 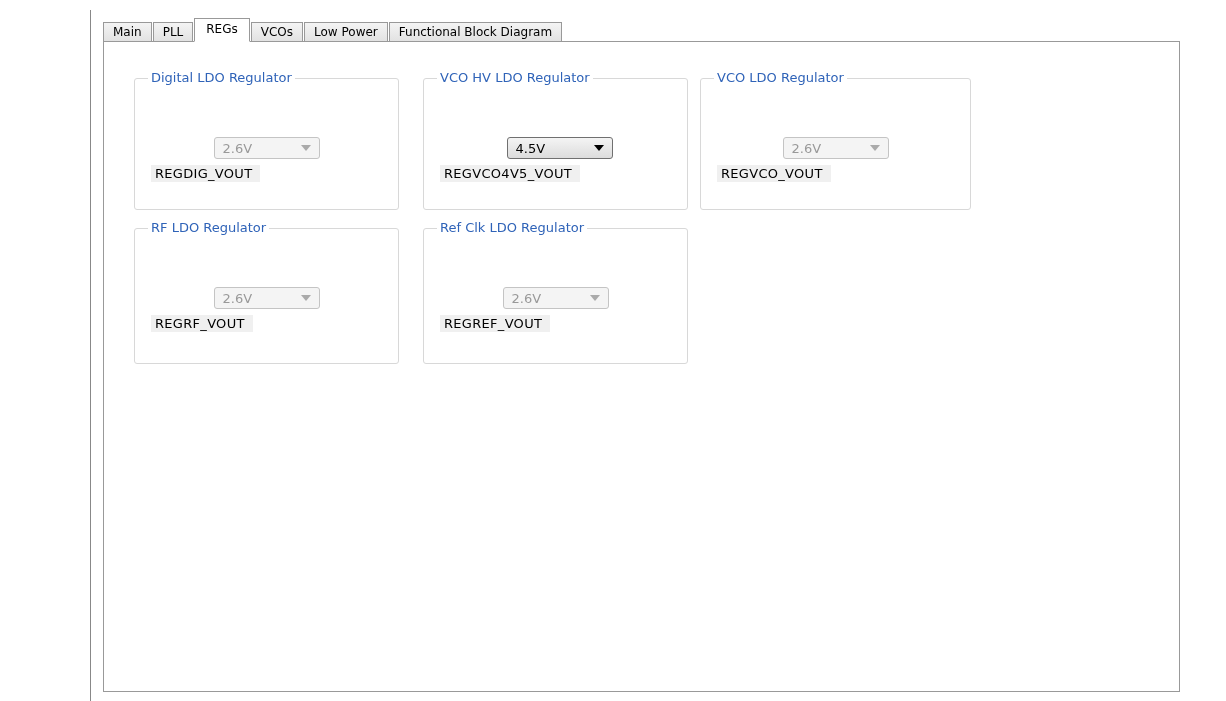 What do you see at coordinates (202, 323) in the screenshot?
I see `register-label: REGRF_VOUT` at bounding box center [202, 323].